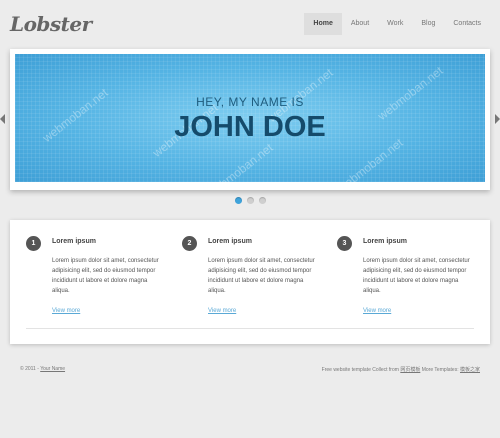 The width and height of the screenshot is (500, 438). Describe the element at coordinates (323, 24) in the screenshot. I see `nav-home: Home` at that location.